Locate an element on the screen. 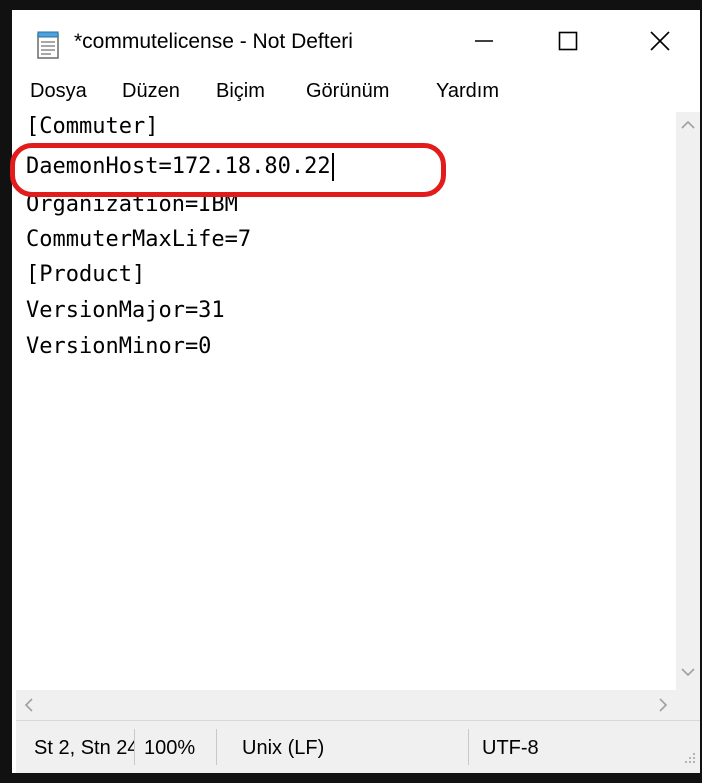  notepad-icon is located at coordinates (48, 45).